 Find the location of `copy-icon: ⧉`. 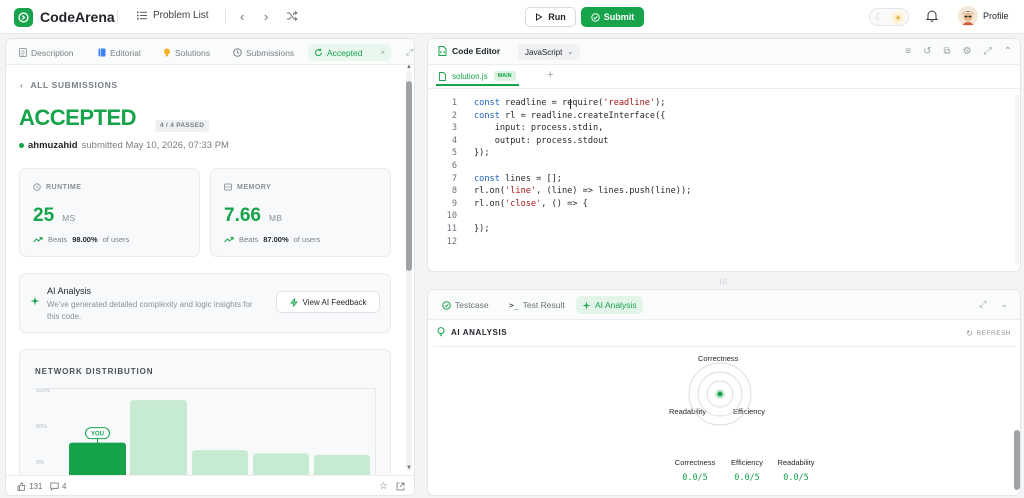

copy-icon: ⧉ is located at coordinates (947, 51).